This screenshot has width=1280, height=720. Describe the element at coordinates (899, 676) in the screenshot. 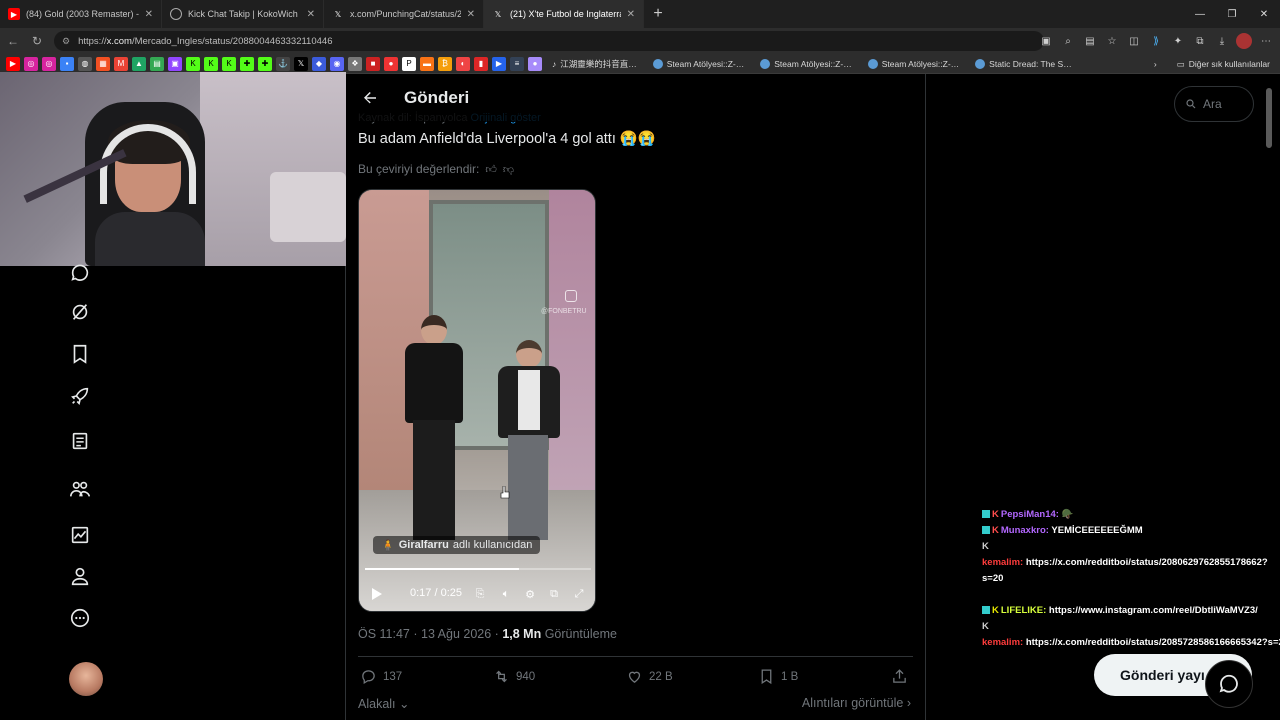

I see `share-button` at that location.